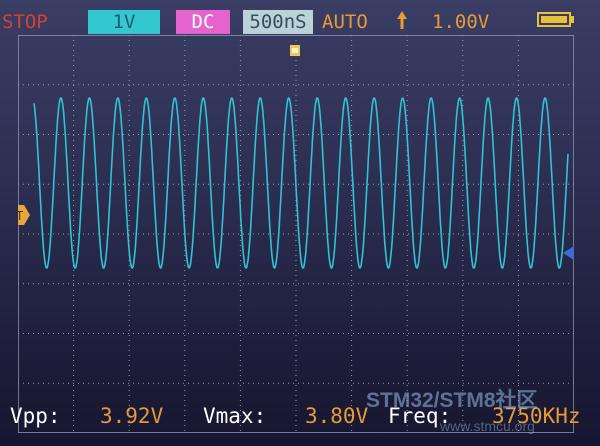 The image size is (600, 446). I want to click on trigger-position-marker-icon, so click(295, 50).